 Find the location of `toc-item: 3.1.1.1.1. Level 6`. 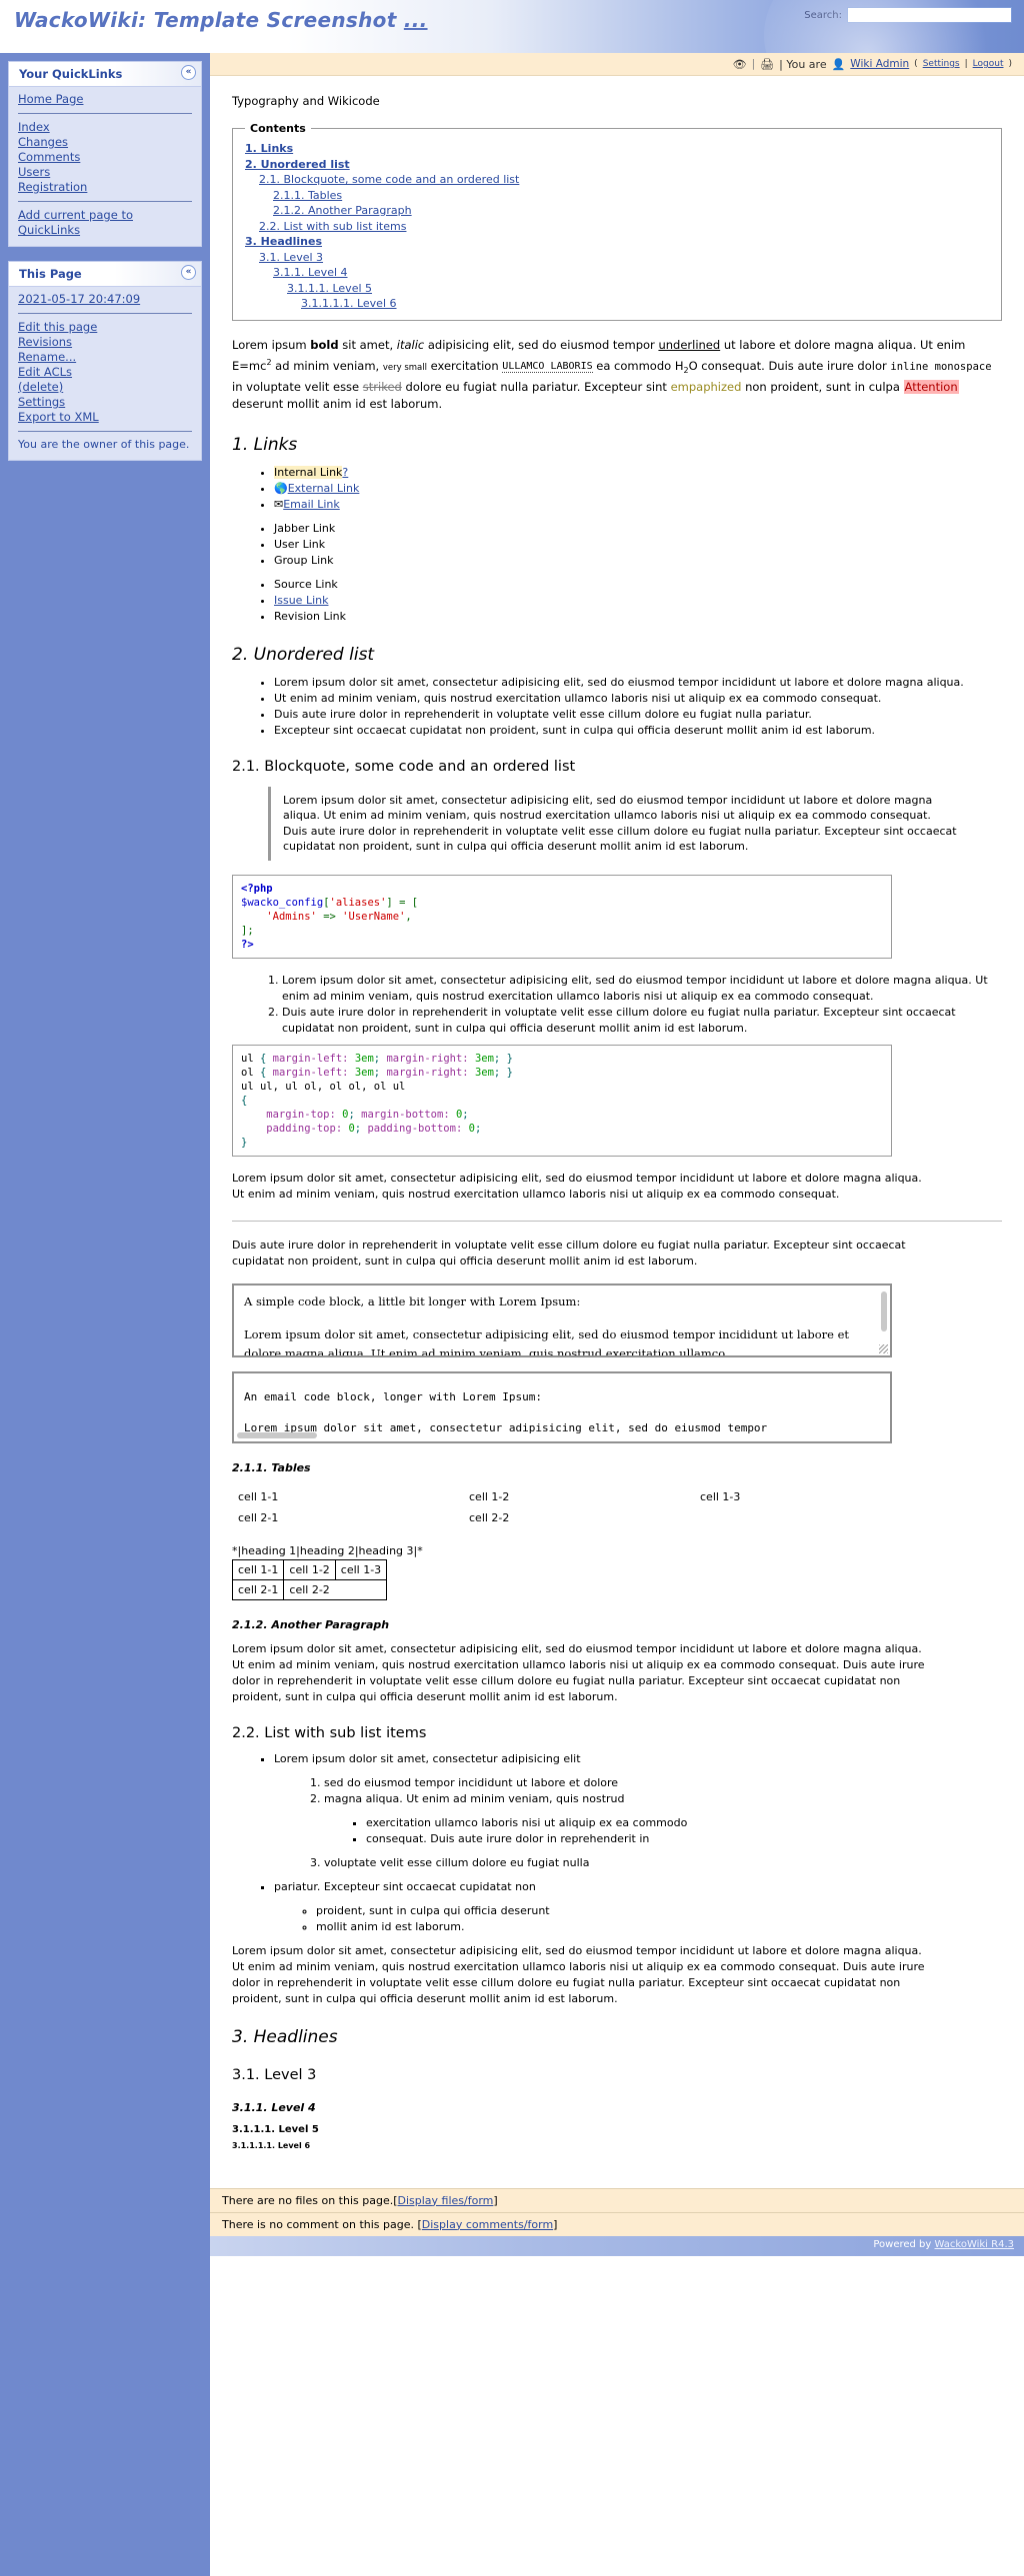

toc-item: 3.1.1.1.1. Level 6 is located at coordinates (646, 304).